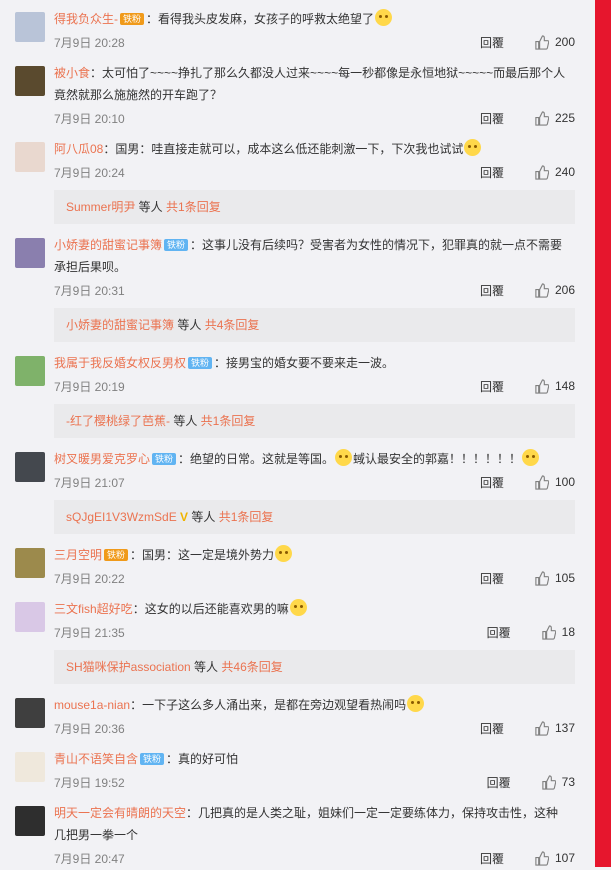 Image resolution: width=611 pixels, height=870 pixels. What do you see at coordinates (554, 386) in the screenshot?
I see `like-button: 148` at bounding box center [554, 386].